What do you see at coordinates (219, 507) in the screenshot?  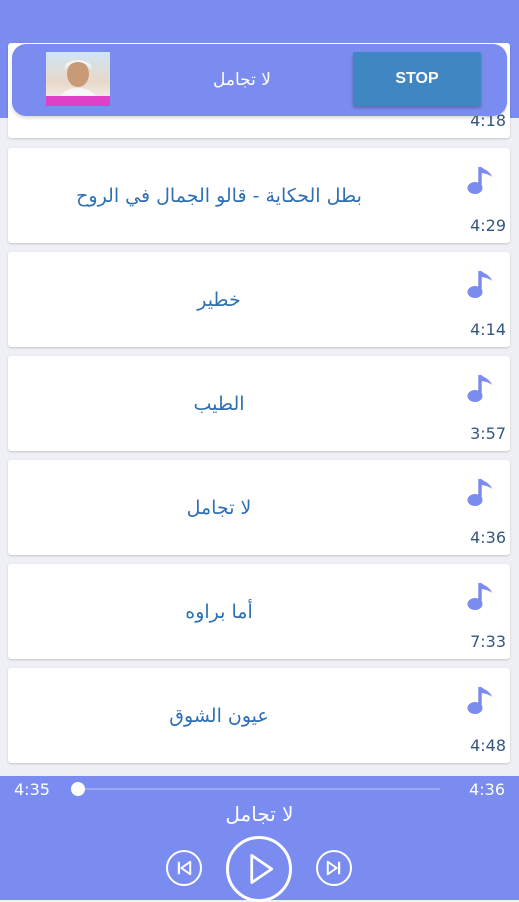 I see `song-title: لا تجامل` at bounding box center [219, 507].